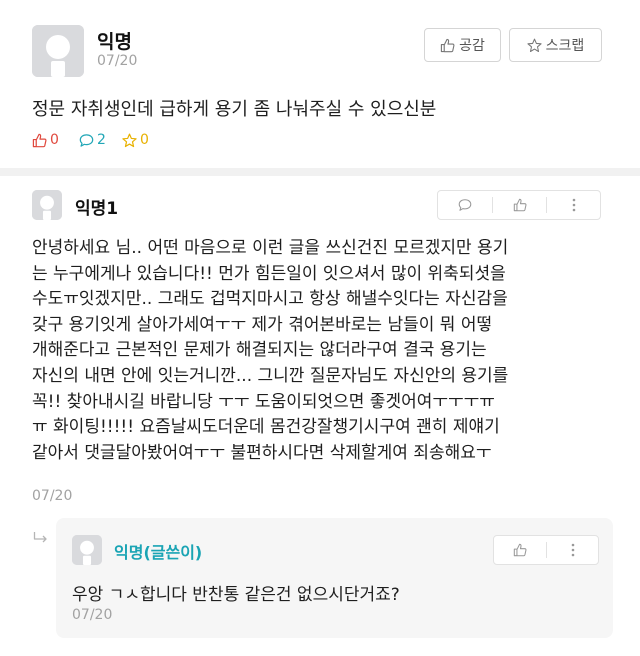 The height and width of the screenshot is (656, 640). I want to click on comment-count-value: 2, so click(101, 140).